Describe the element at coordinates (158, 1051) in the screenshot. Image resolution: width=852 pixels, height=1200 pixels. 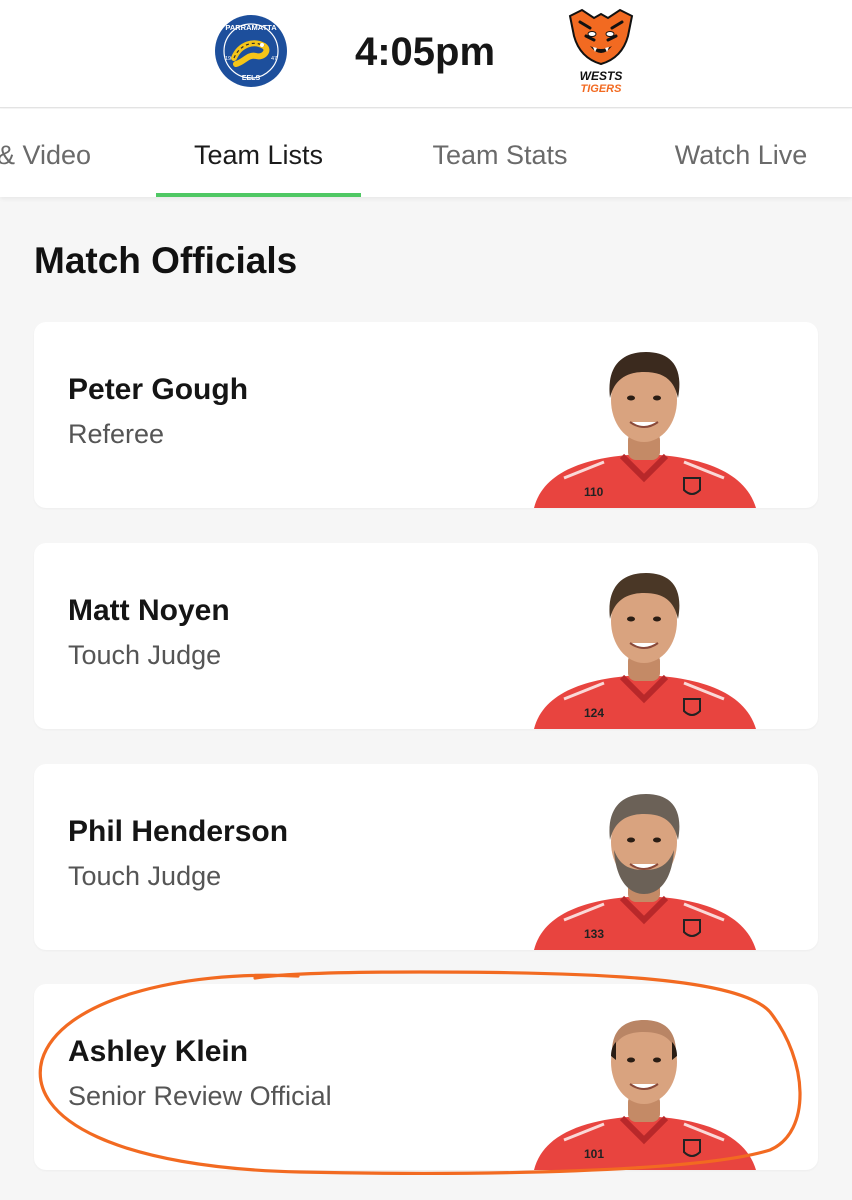
I see `official-name: Ashley Klein` at that location.